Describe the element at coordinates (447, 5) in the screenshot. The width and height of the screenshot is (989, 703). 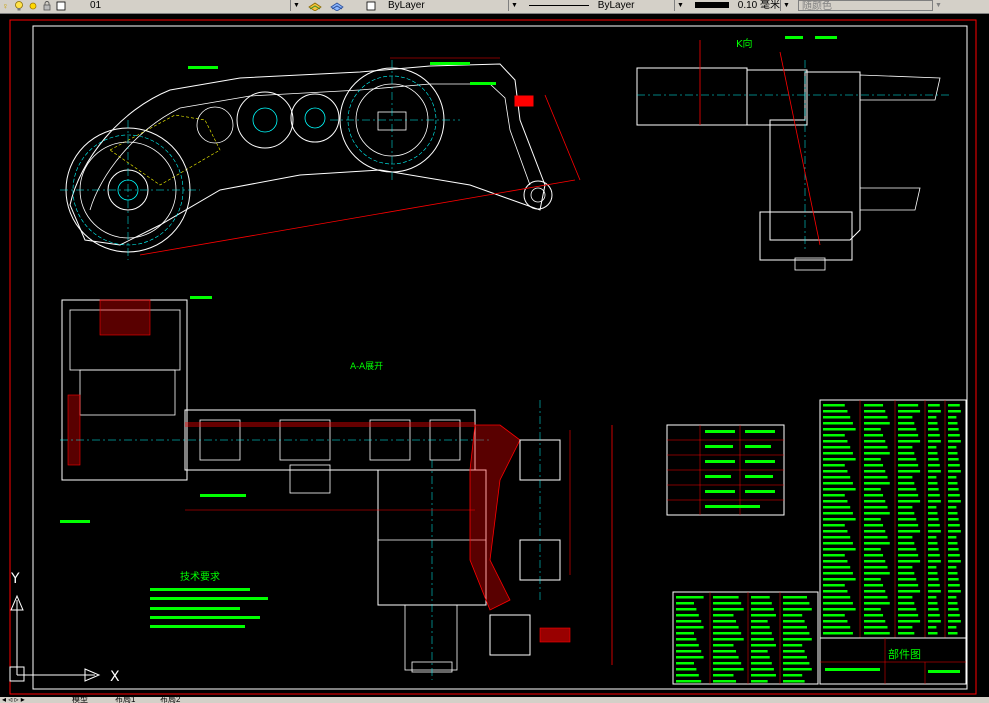
I see `color-dropdown: ByLayer` at that location.